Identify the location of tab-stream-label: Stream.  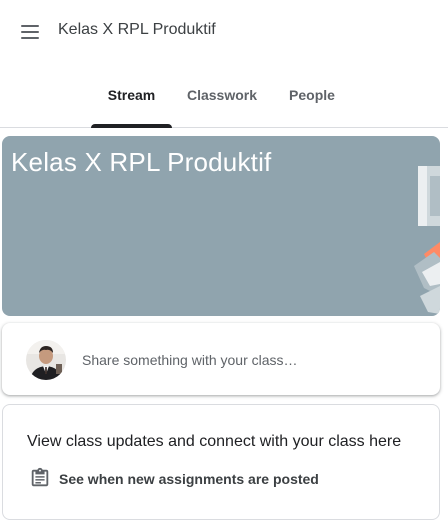
(131, 95).